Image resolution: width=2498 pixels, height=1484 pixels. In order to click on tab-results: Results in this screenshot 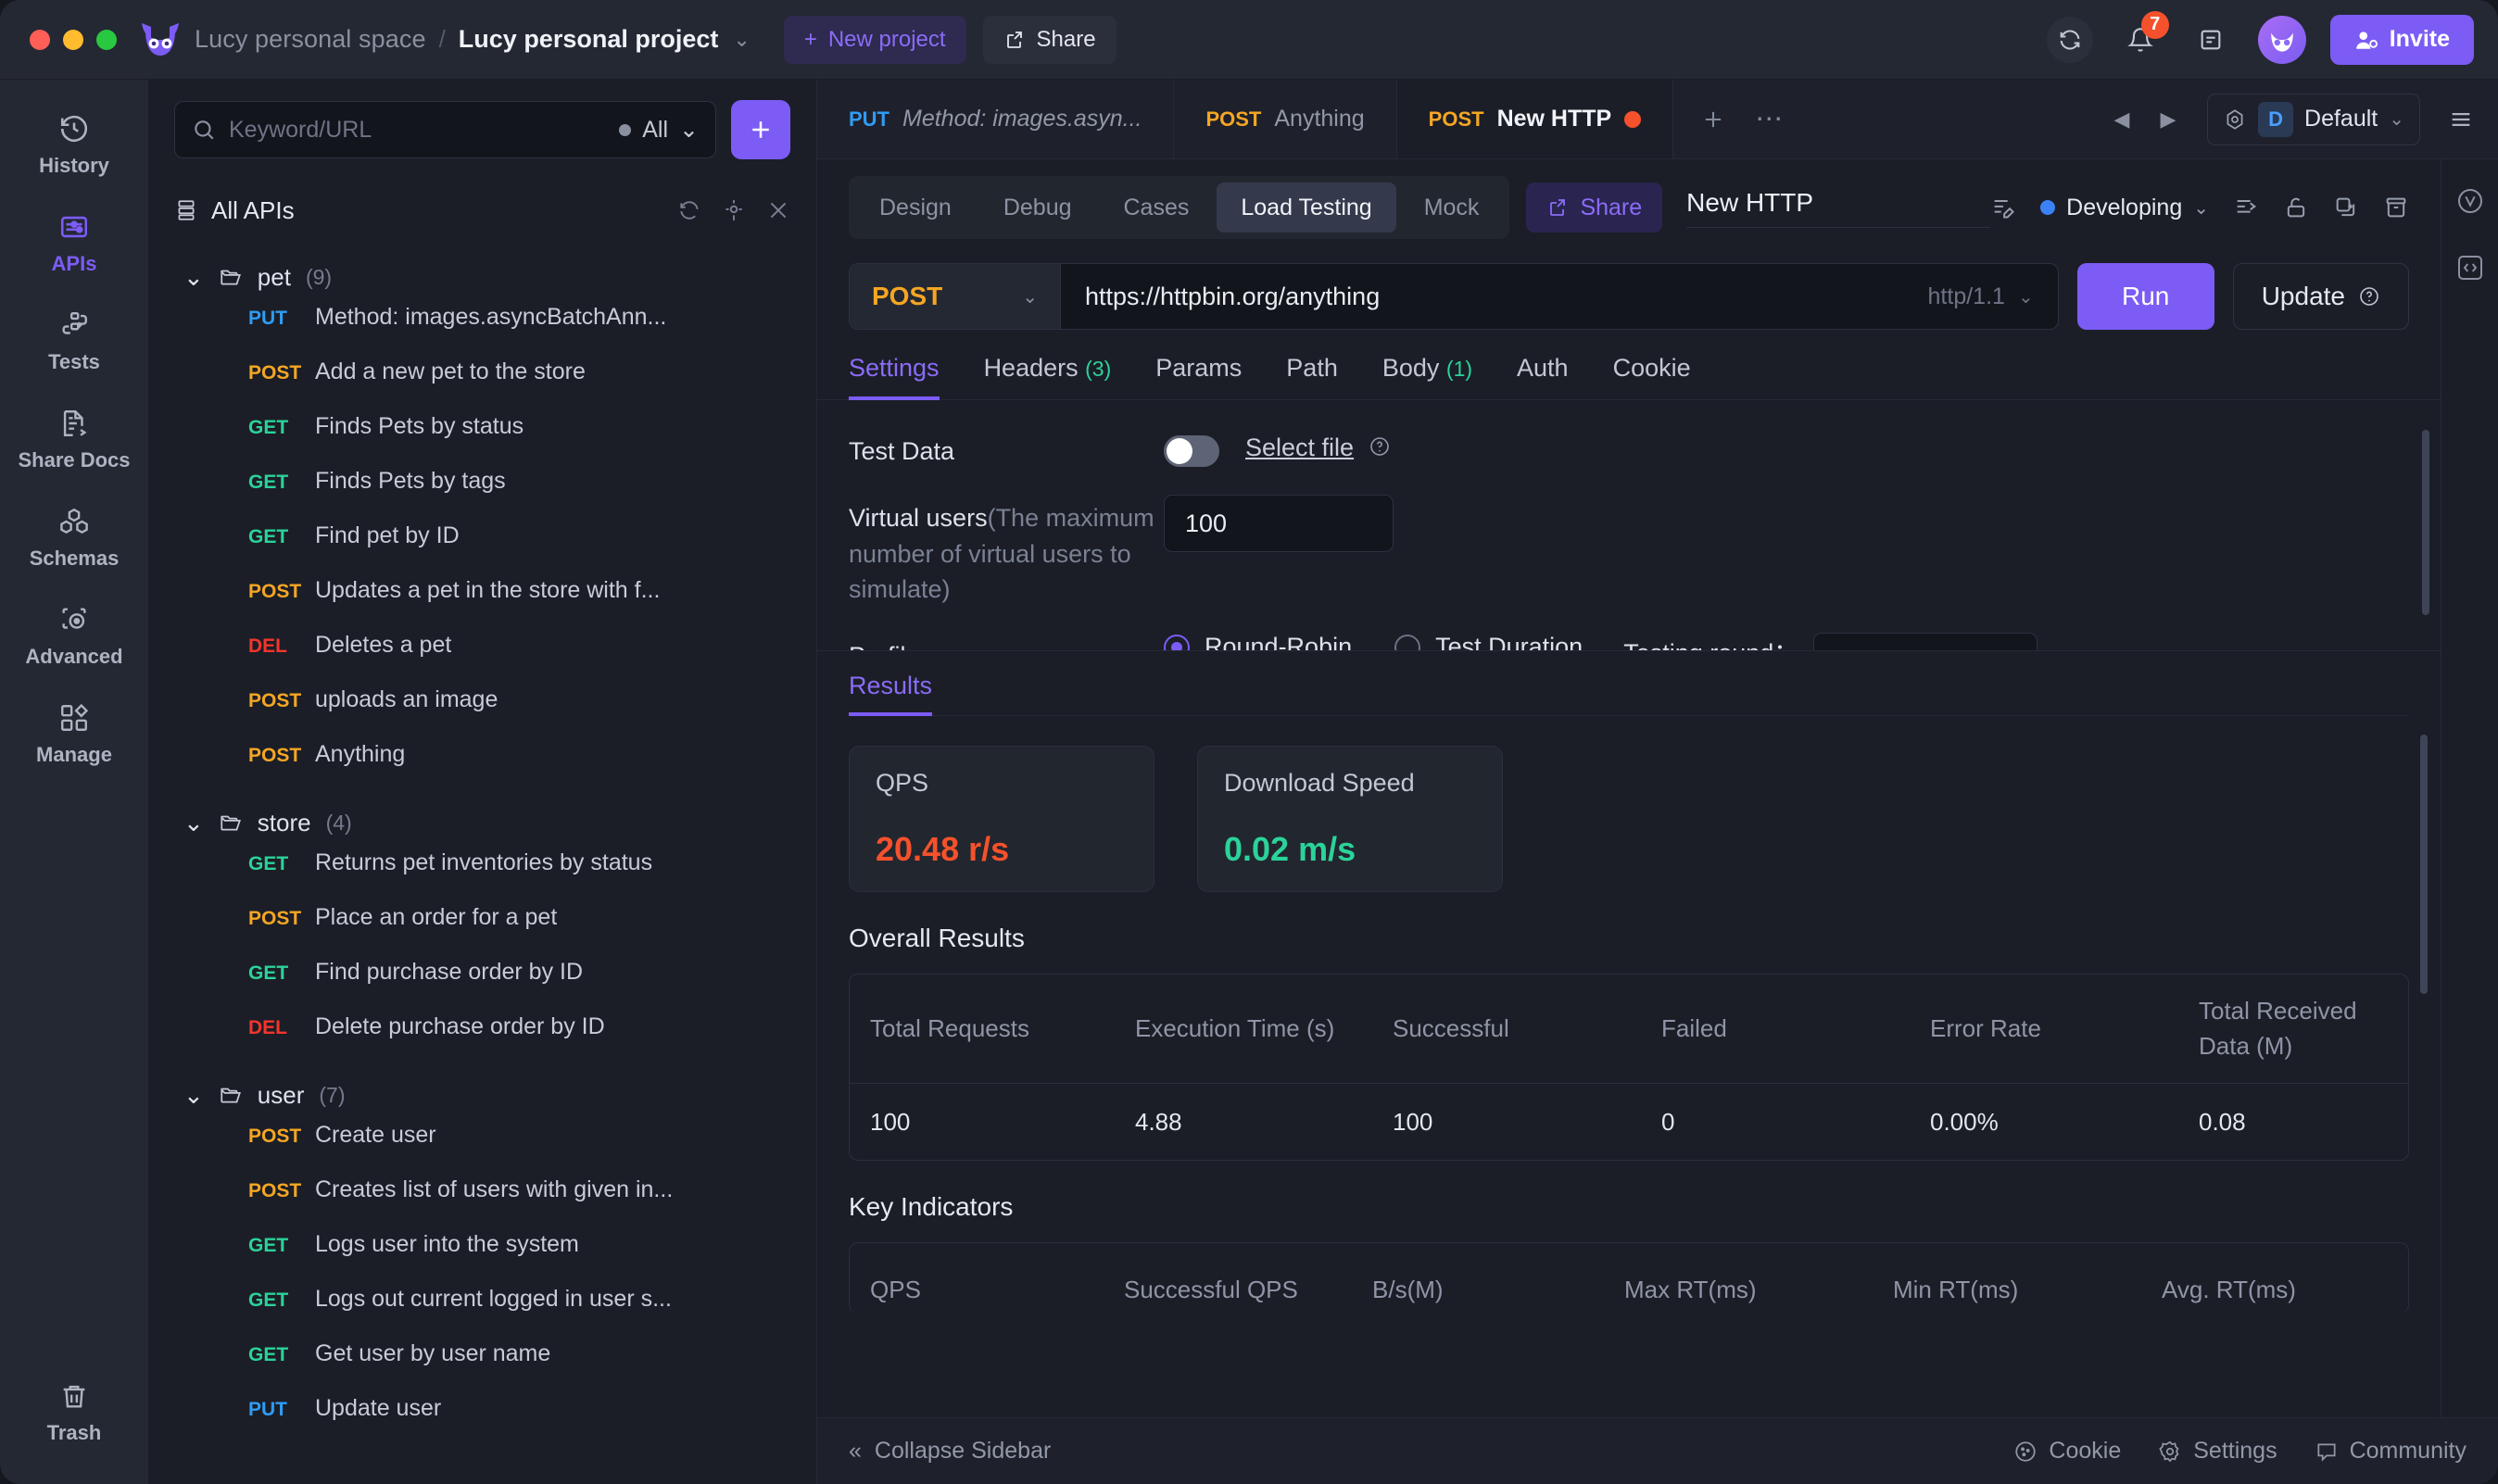, I will do `click(891, 694)`.